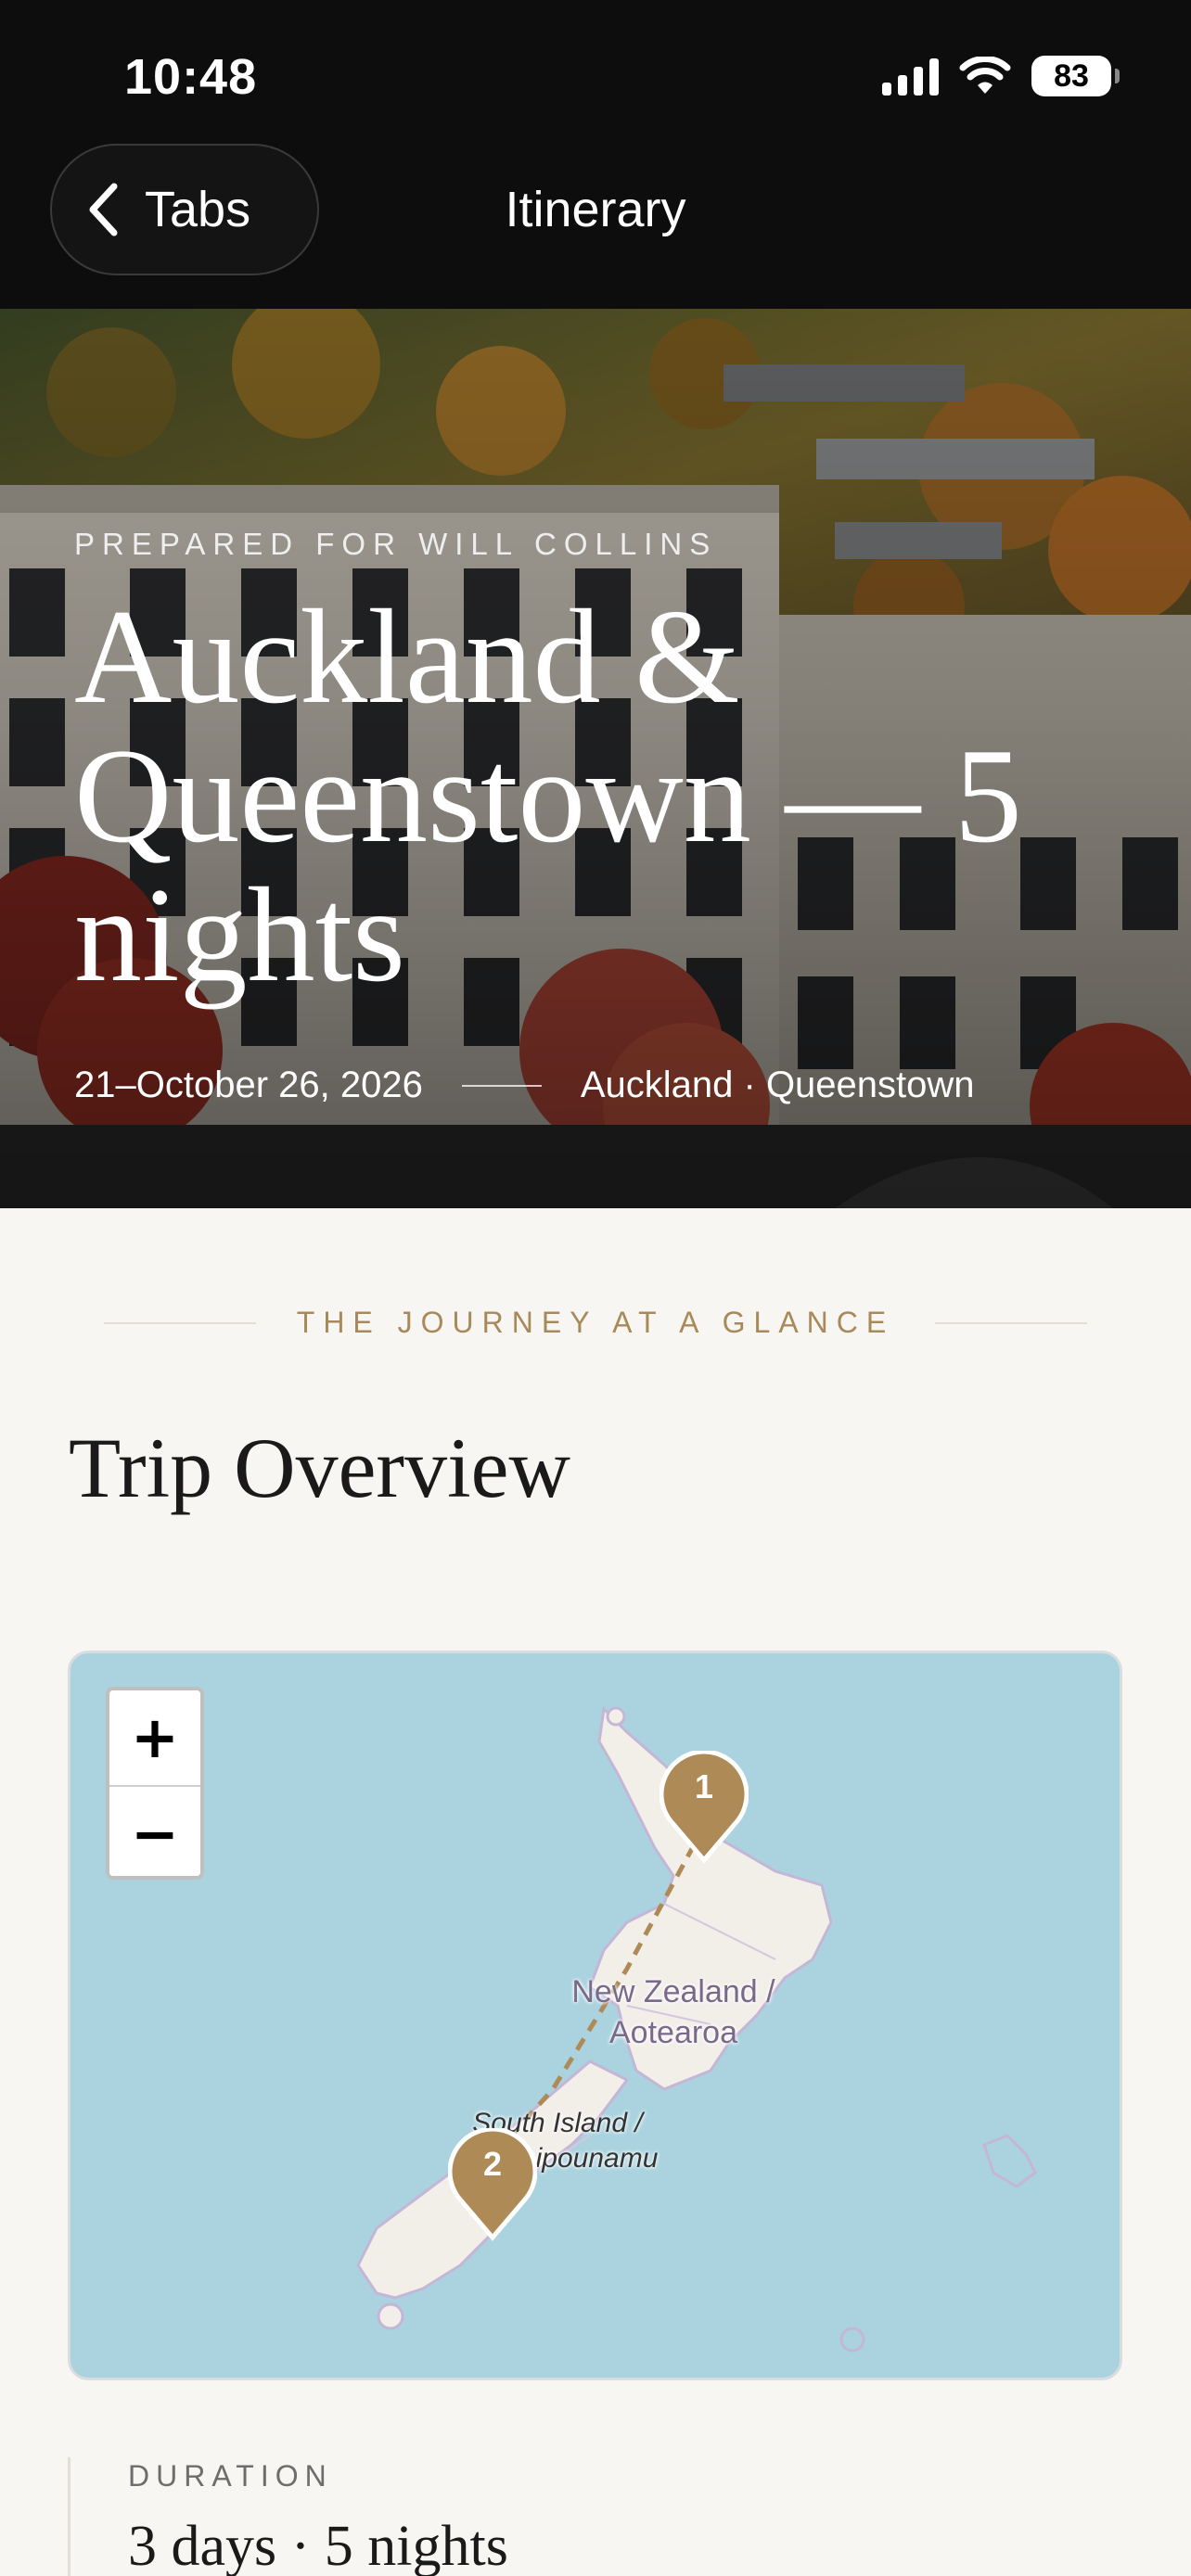 The height and width of the screenshot is (2576, 1191). I want to click on zoom-in-button: +, so click(154, 1738).